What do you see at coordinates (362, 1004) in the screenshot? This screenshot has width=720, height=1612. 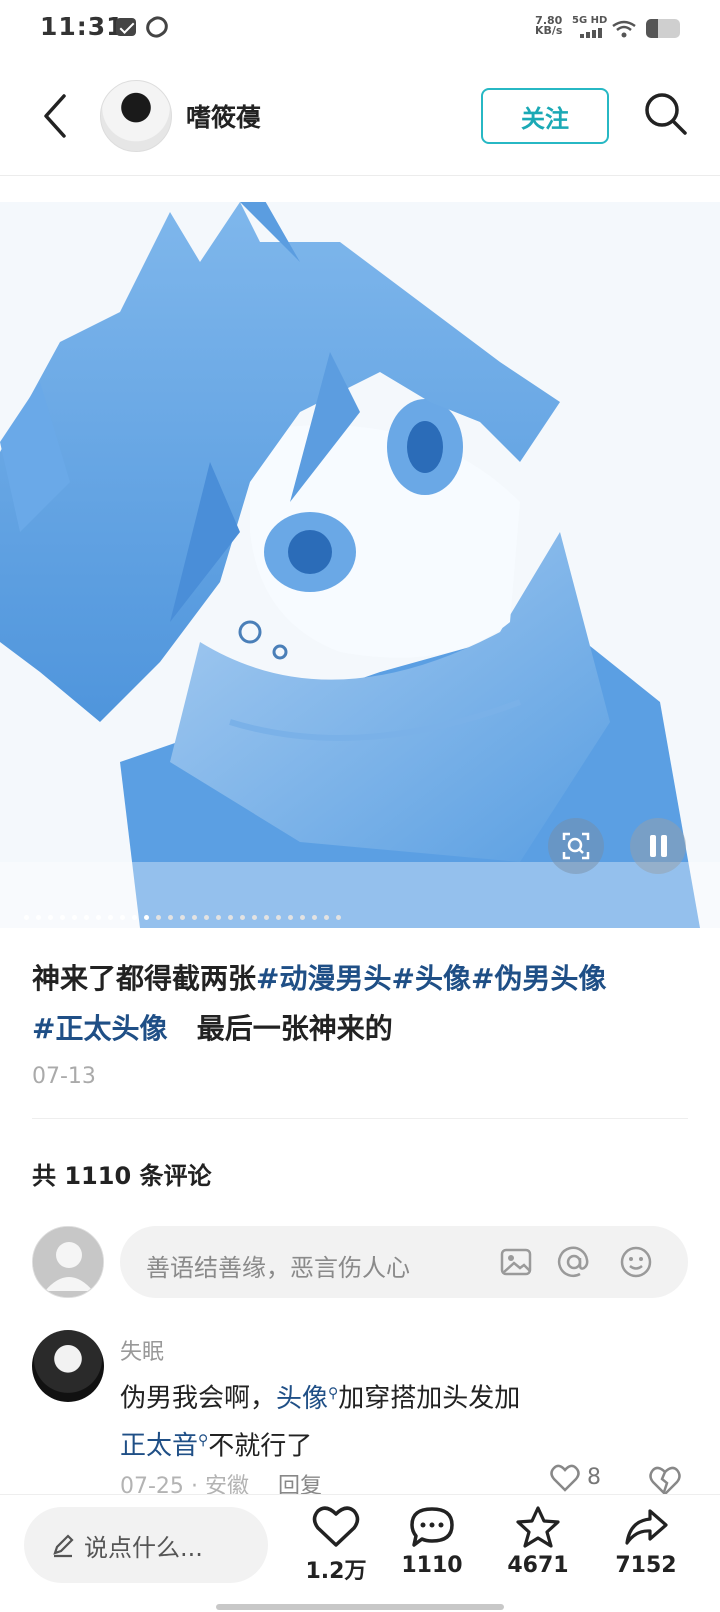 I see `post-caption: 神来了都得截两张#动漫男头#头像#伪男头像 #正太头像 最后一张神来的` at bounding box center [362, 1004].